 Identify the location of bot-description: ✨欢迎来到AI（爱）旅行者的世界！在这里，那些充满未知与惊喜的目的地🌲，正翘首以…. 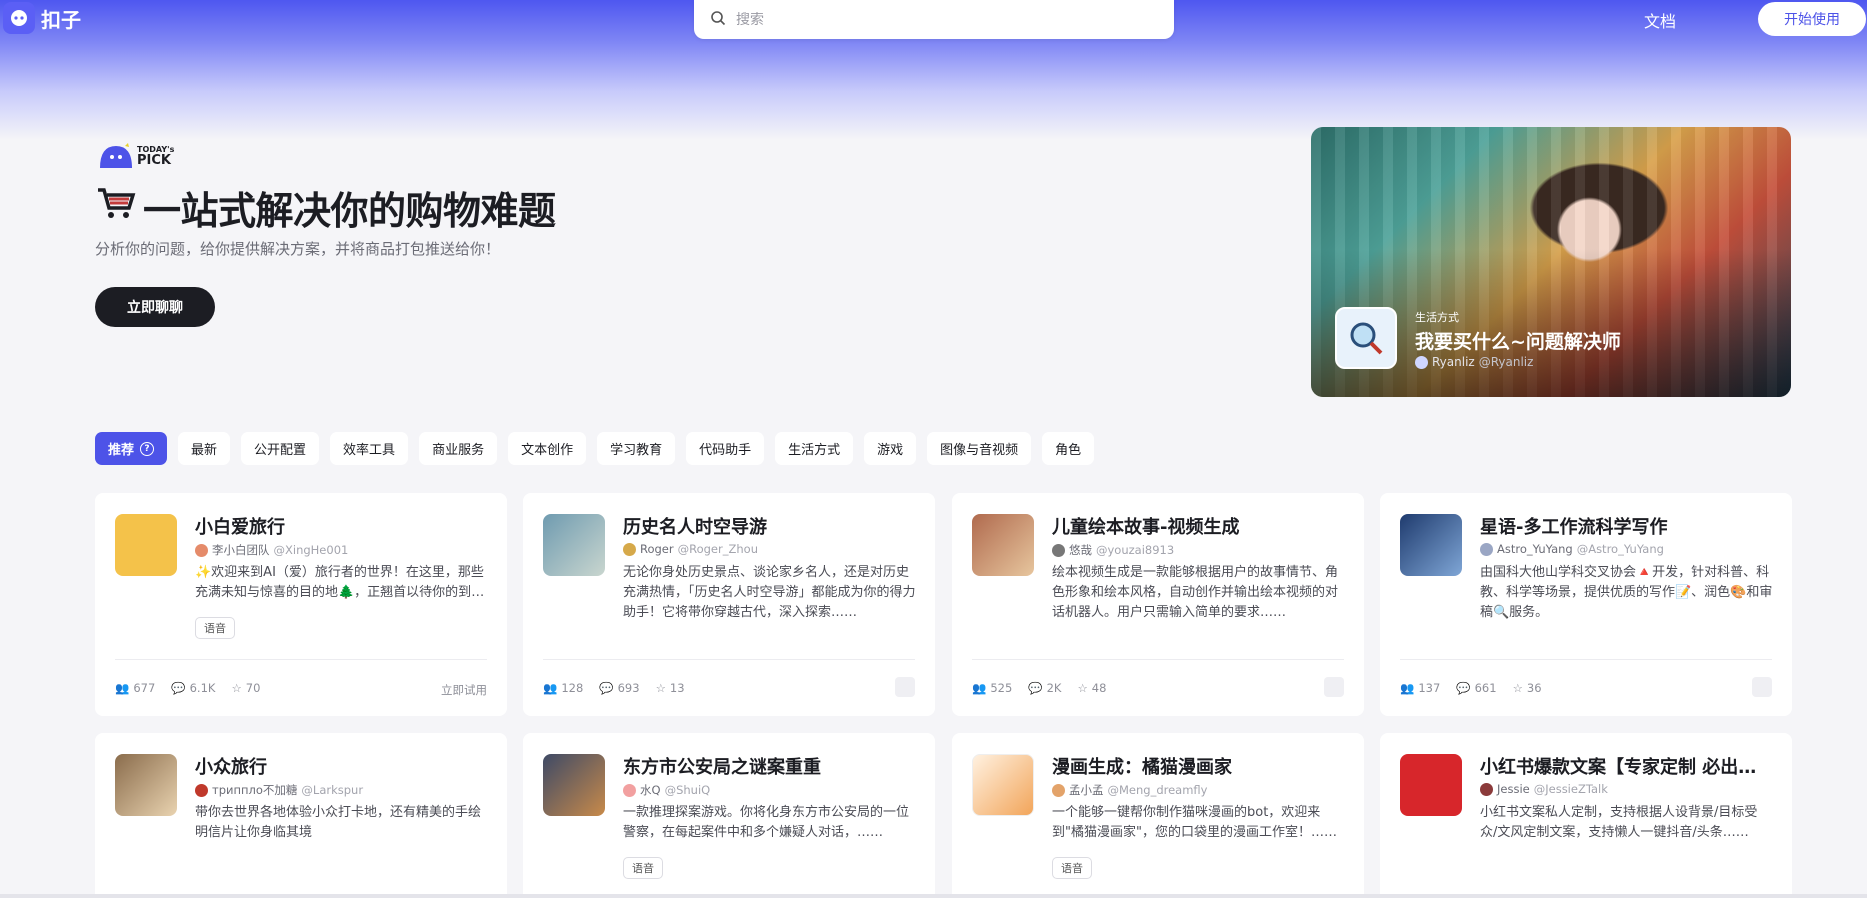
(339, 582).